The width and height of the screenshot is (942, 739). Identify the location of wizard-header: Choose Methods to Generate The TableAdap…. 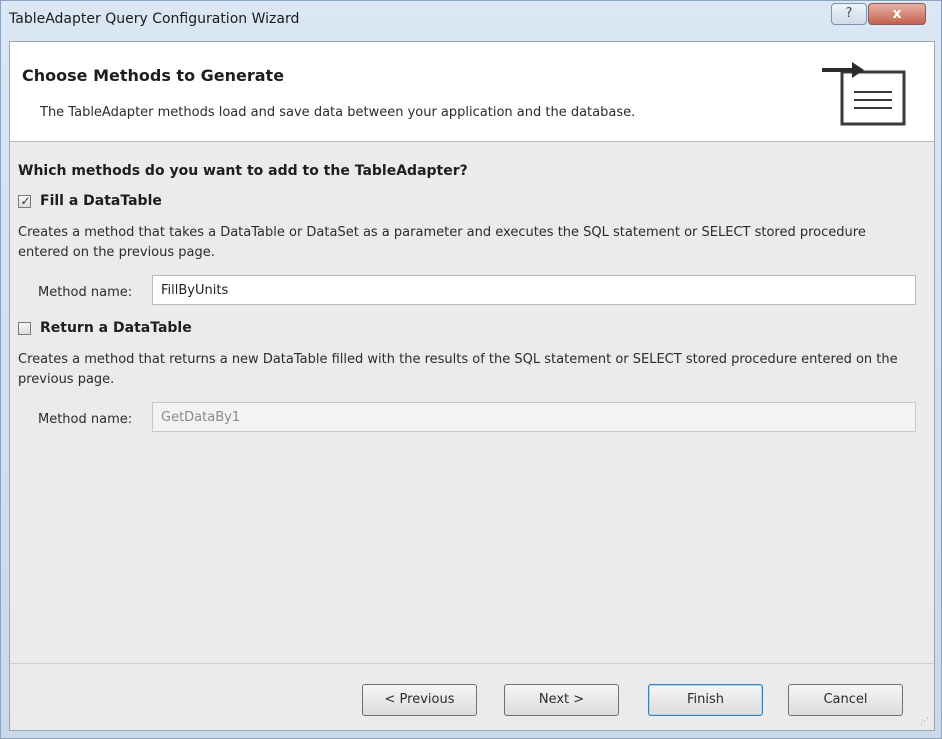
(472, 92).